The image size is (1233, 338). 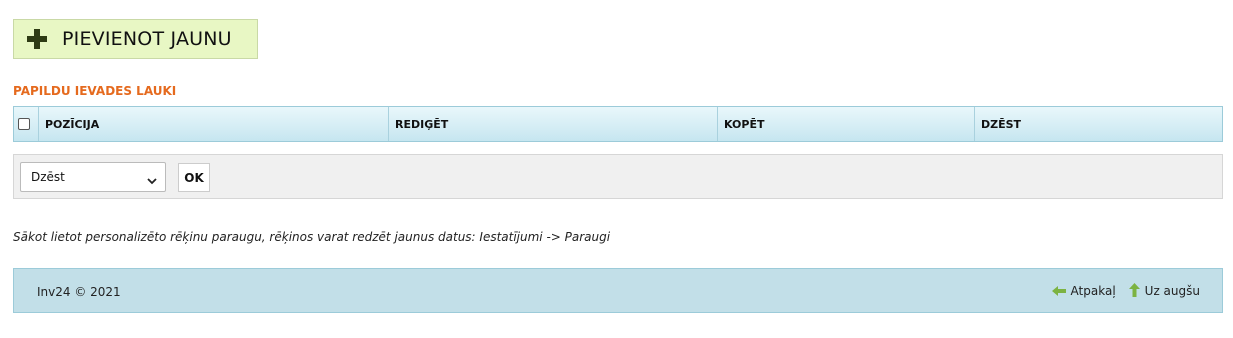 What do you see at coordinates (1172, 290) in the screenshot?
I see `scroll-top-label: Uz augšu` at bounding box center [1172, 290].